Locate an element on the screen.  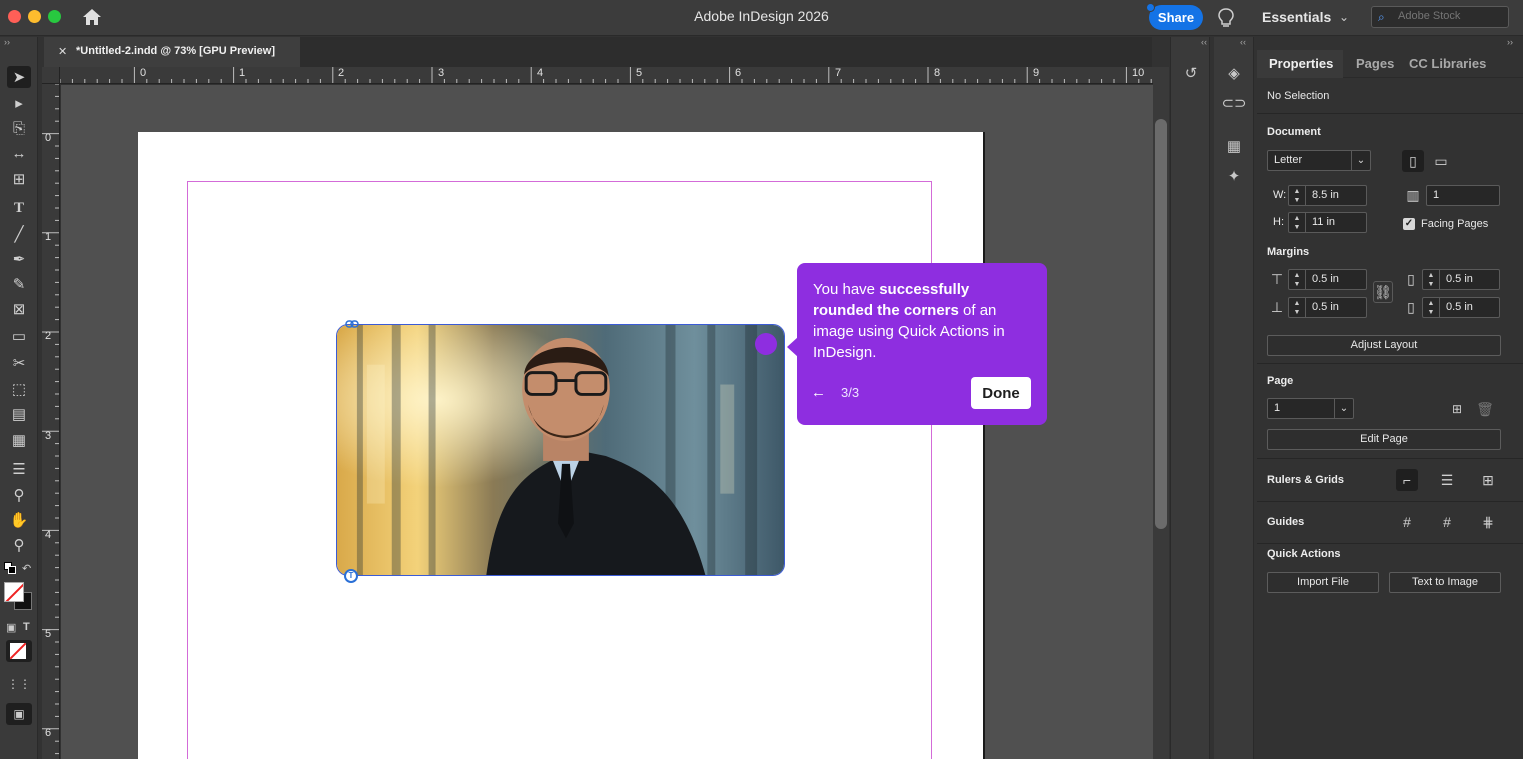
edit-page-button: Edit Page is located at coordinates (1384, 439).